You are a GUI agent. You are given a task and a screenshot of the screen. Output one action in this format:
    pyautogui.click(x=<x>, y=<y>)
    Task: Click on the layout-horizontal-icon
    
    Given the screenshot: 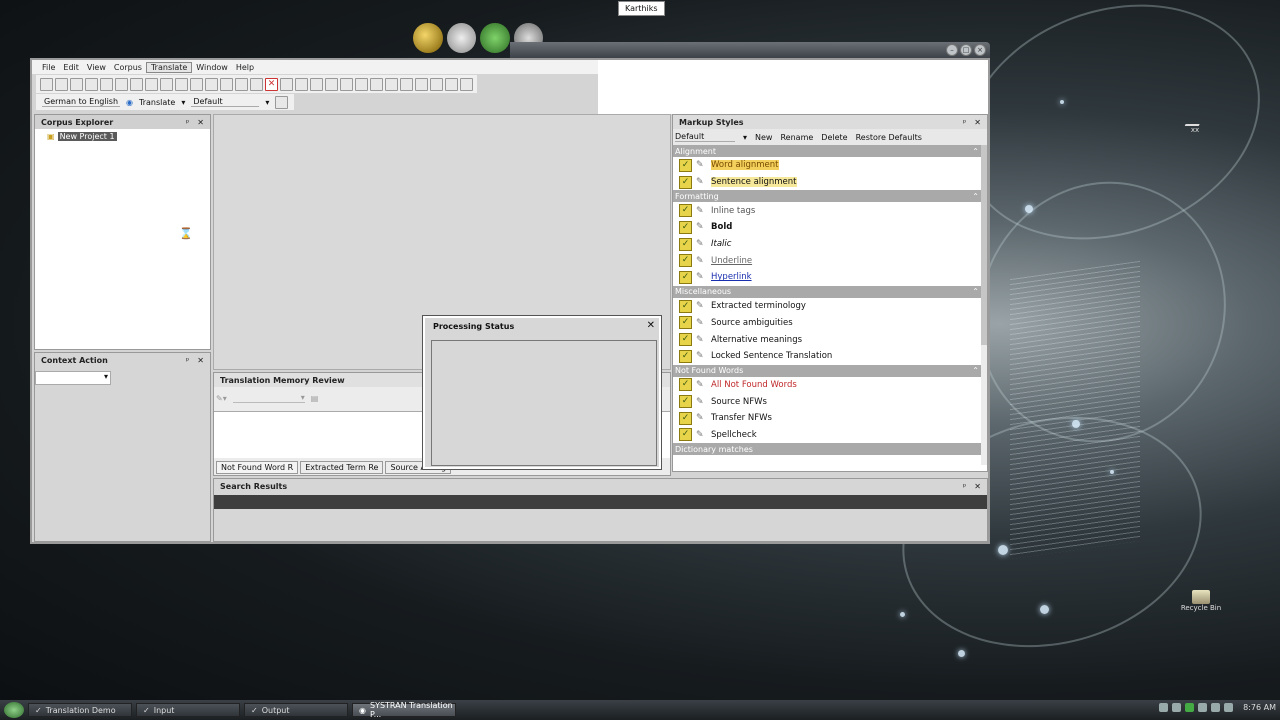 What is the action you would take?
    pyautogui.click(x=361, y=84)
    